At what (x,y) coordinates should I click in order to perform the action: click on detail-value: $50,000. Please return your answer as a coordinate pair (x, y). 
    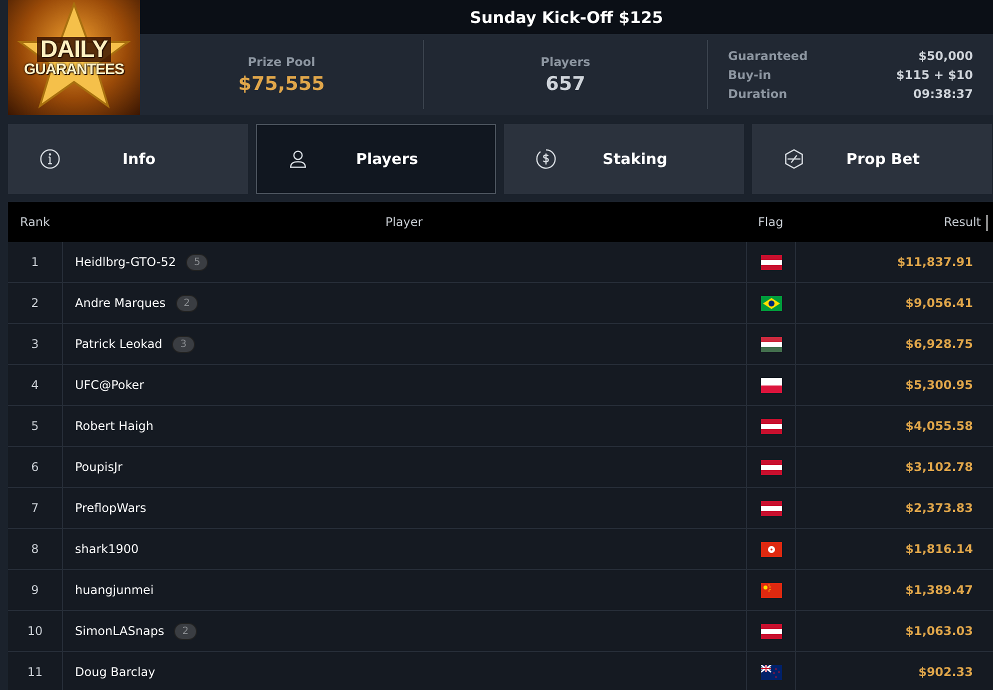
    Looking at the image, I should click on (945, 55).